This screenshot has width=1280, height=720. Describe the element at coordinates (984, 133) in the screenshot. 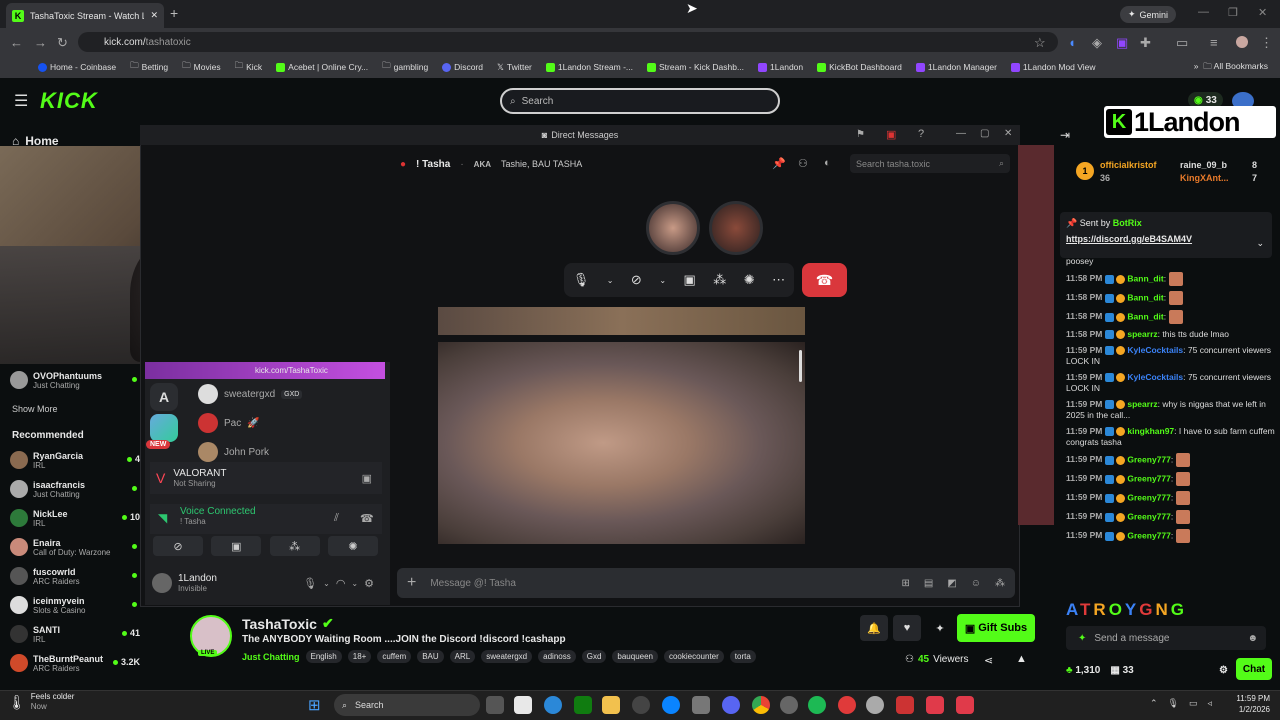

I see `maximize-icon: ▢` at that location.